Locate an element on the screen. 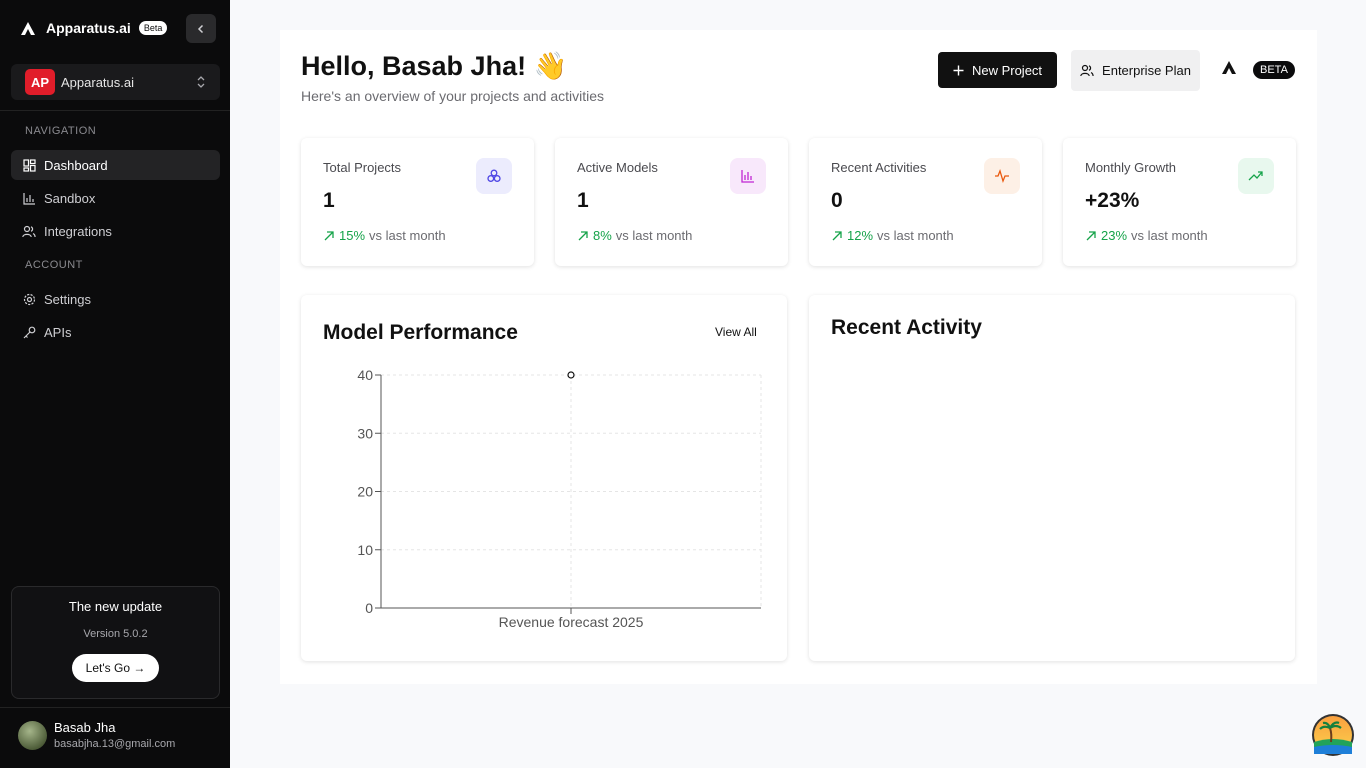 The width and height of the screenshot is (1366, 768). stat-trend: 8% vs last month is located at coordinates (634, 235).